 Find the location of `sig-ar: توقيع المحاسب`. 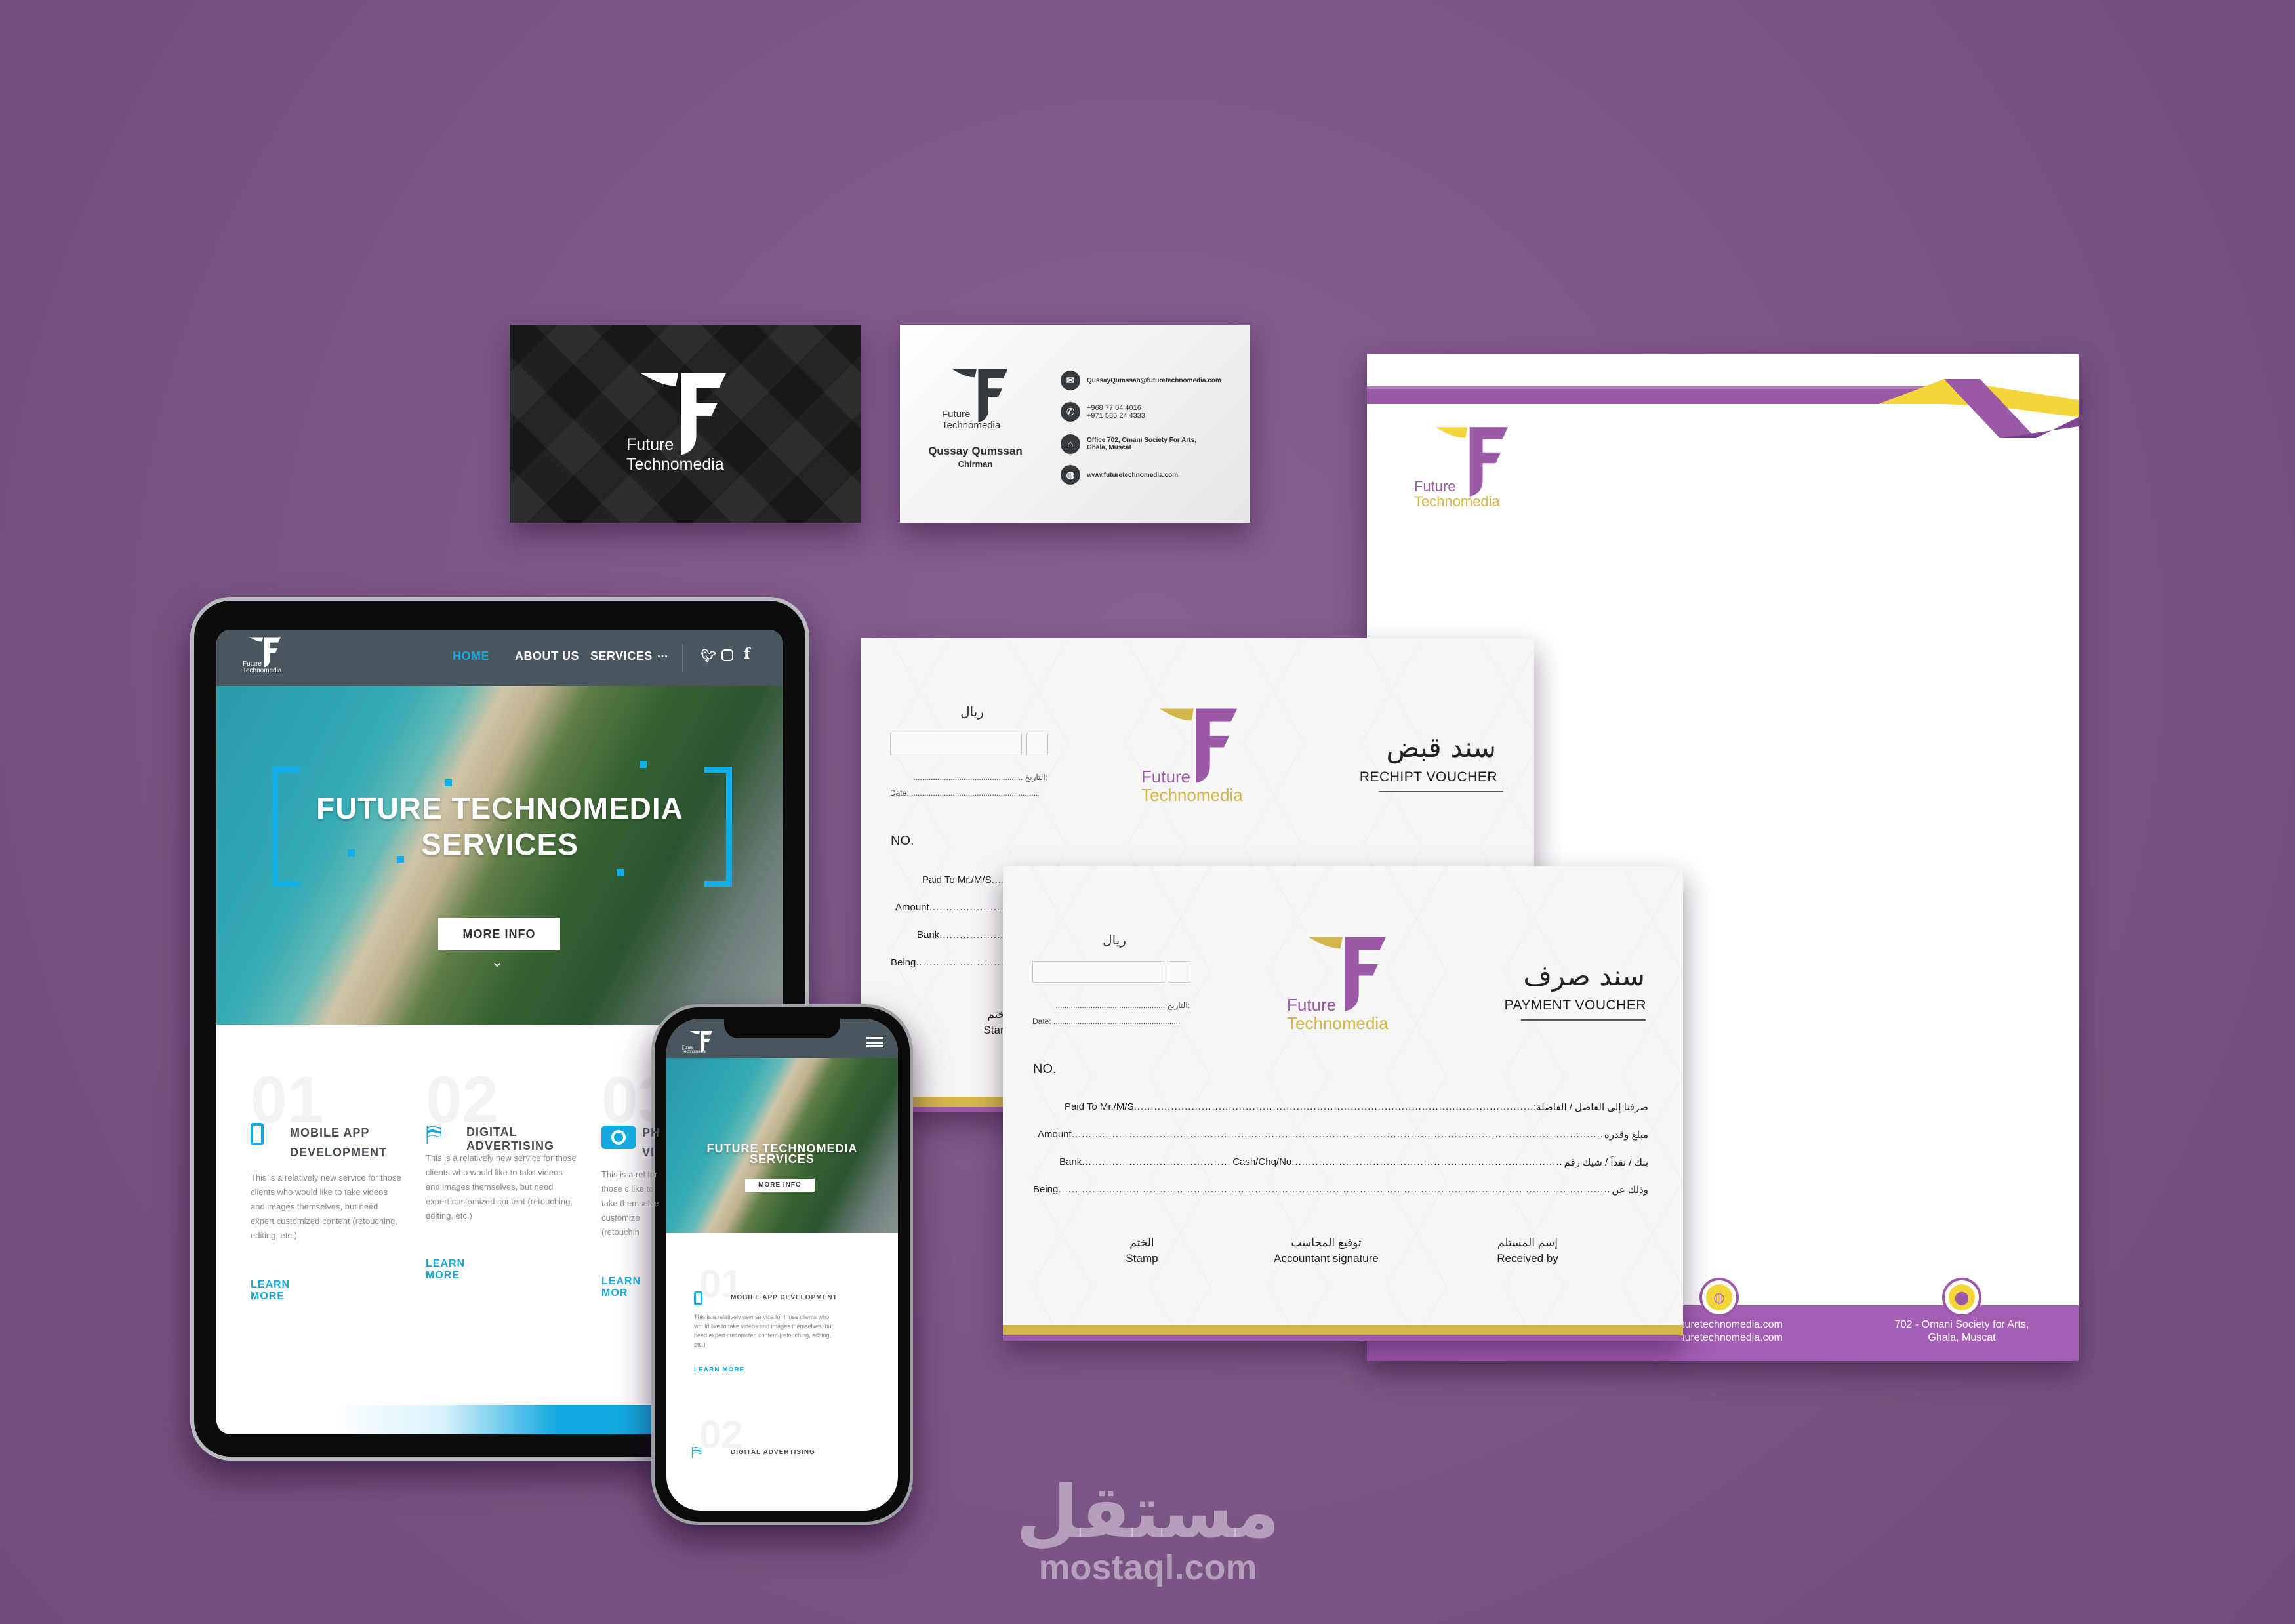

sig-ar: توقيع المحاسب is located at coordinates (1326, 1243).